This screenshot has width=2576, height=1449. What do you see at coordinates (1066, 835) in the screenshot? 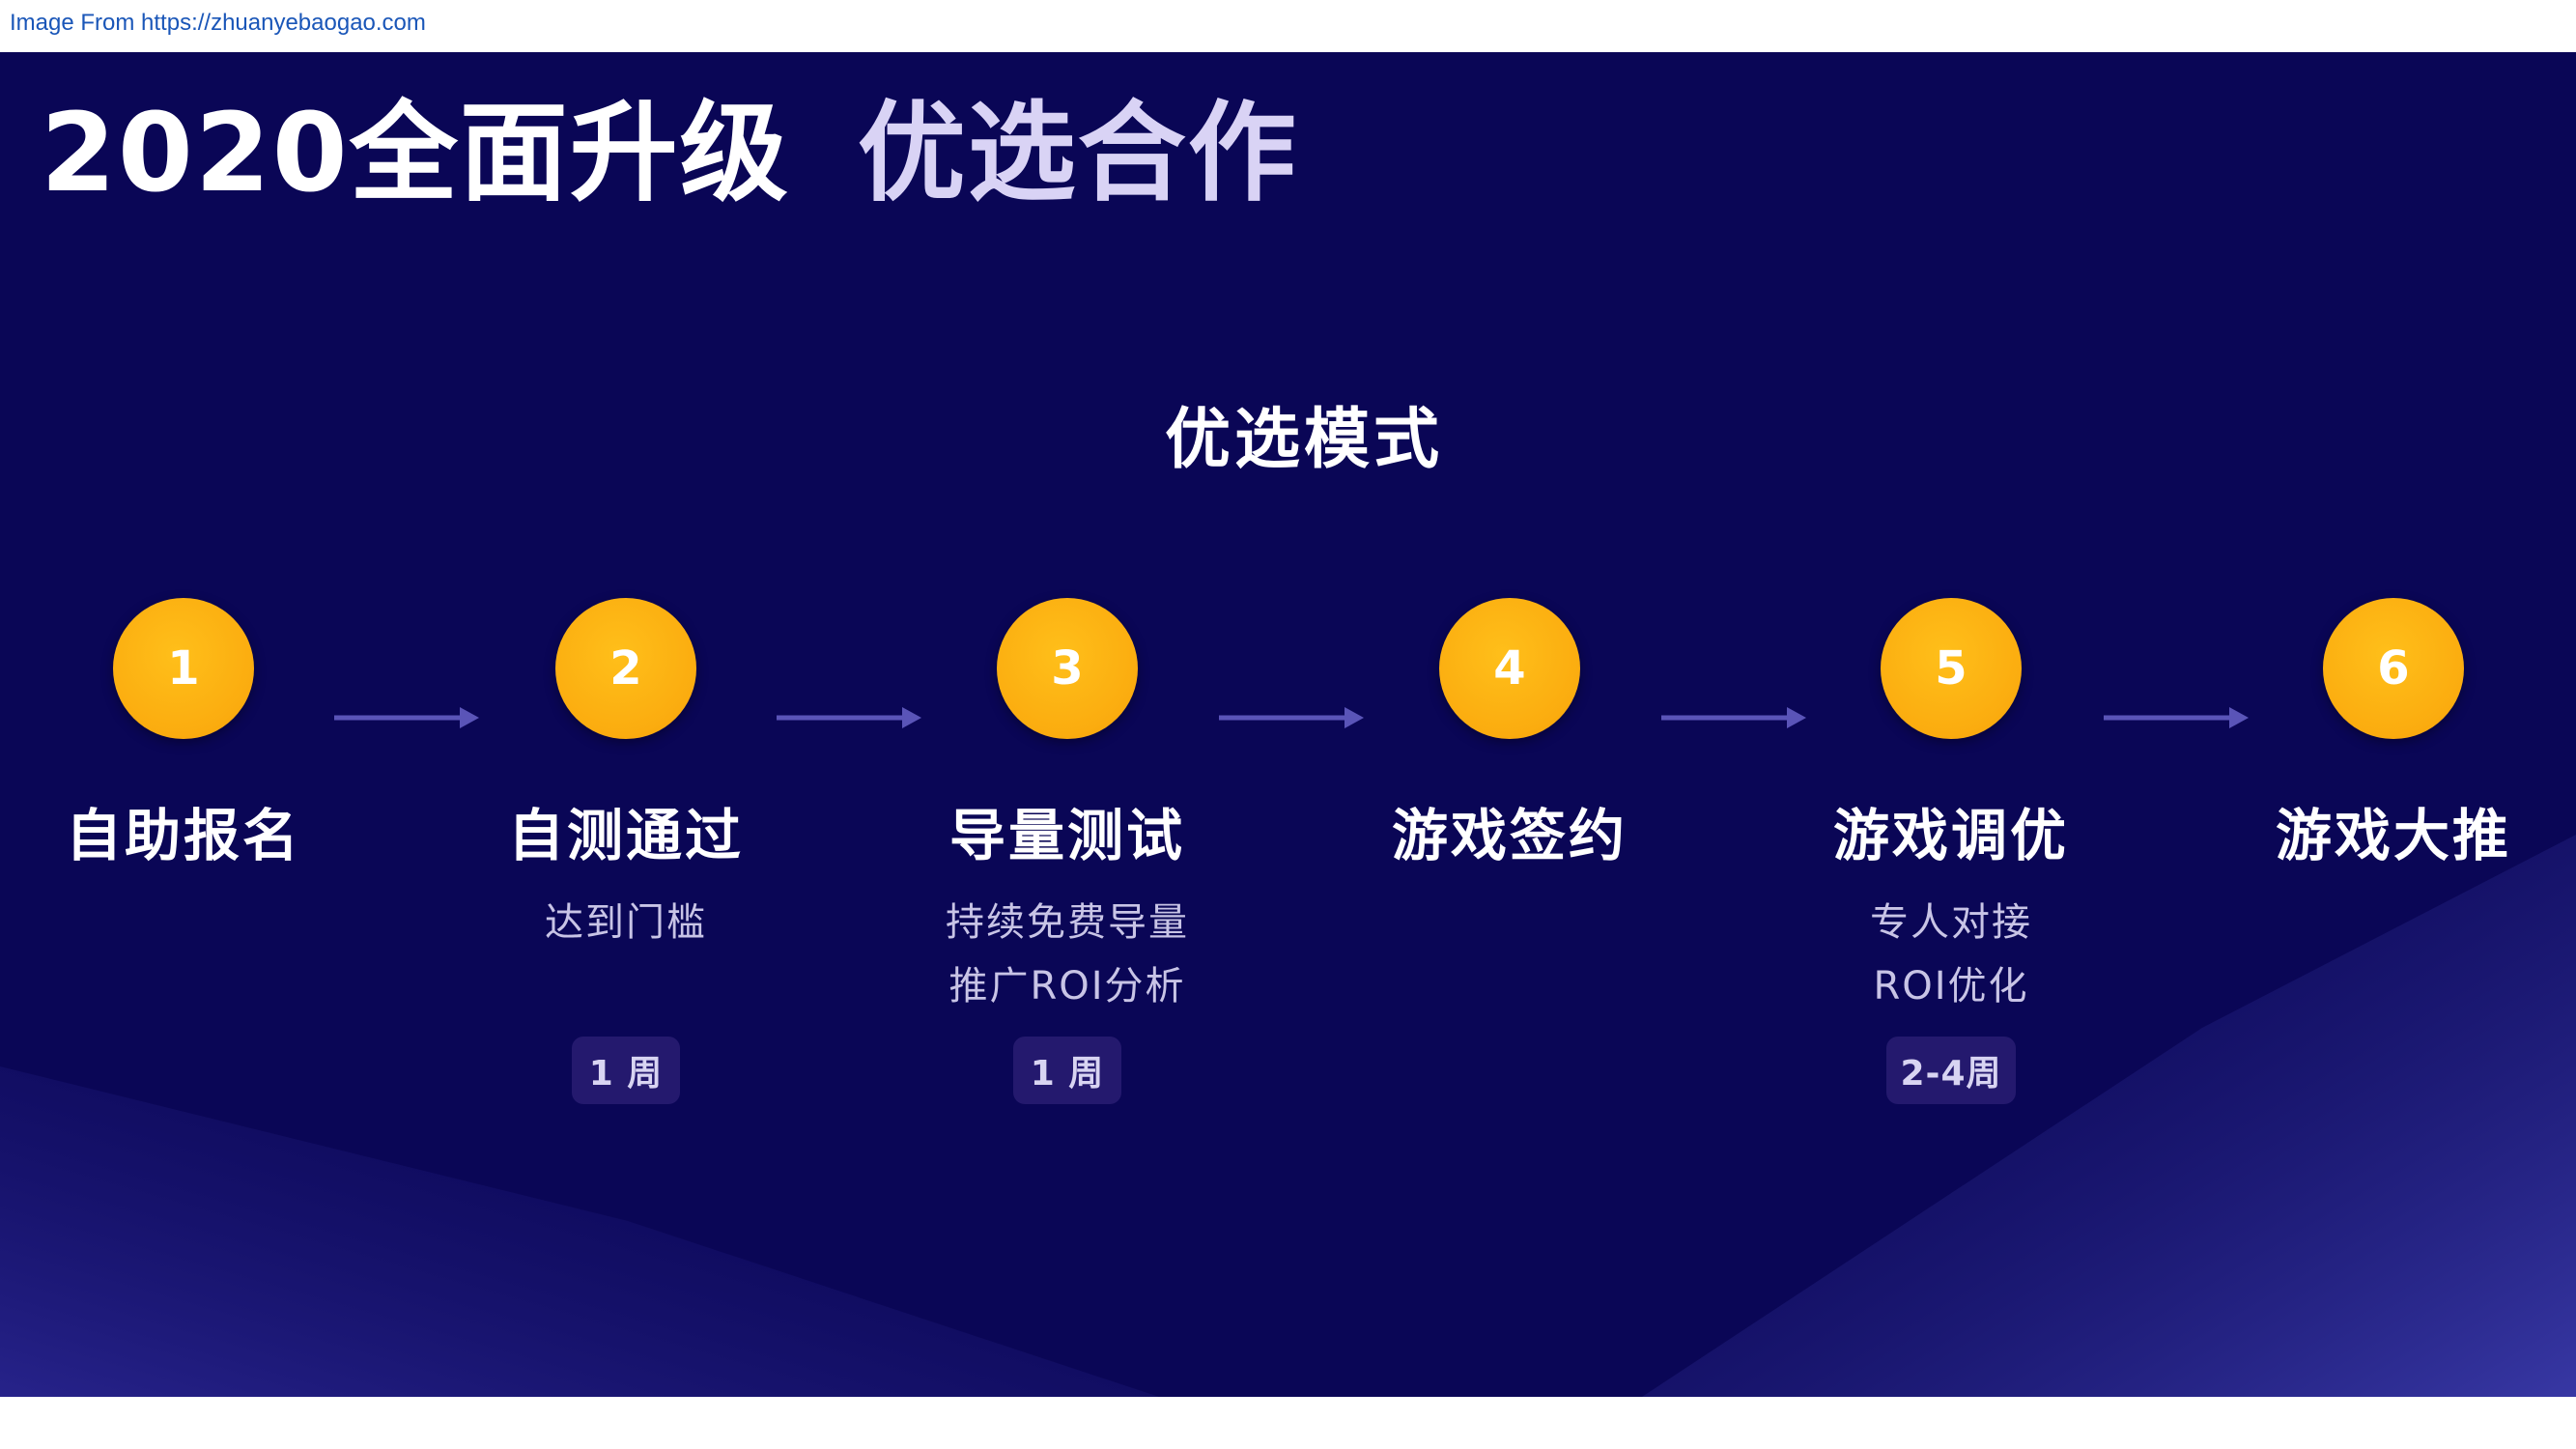
I see `step-label: 导量测试` at bounding box center [1066, 835].